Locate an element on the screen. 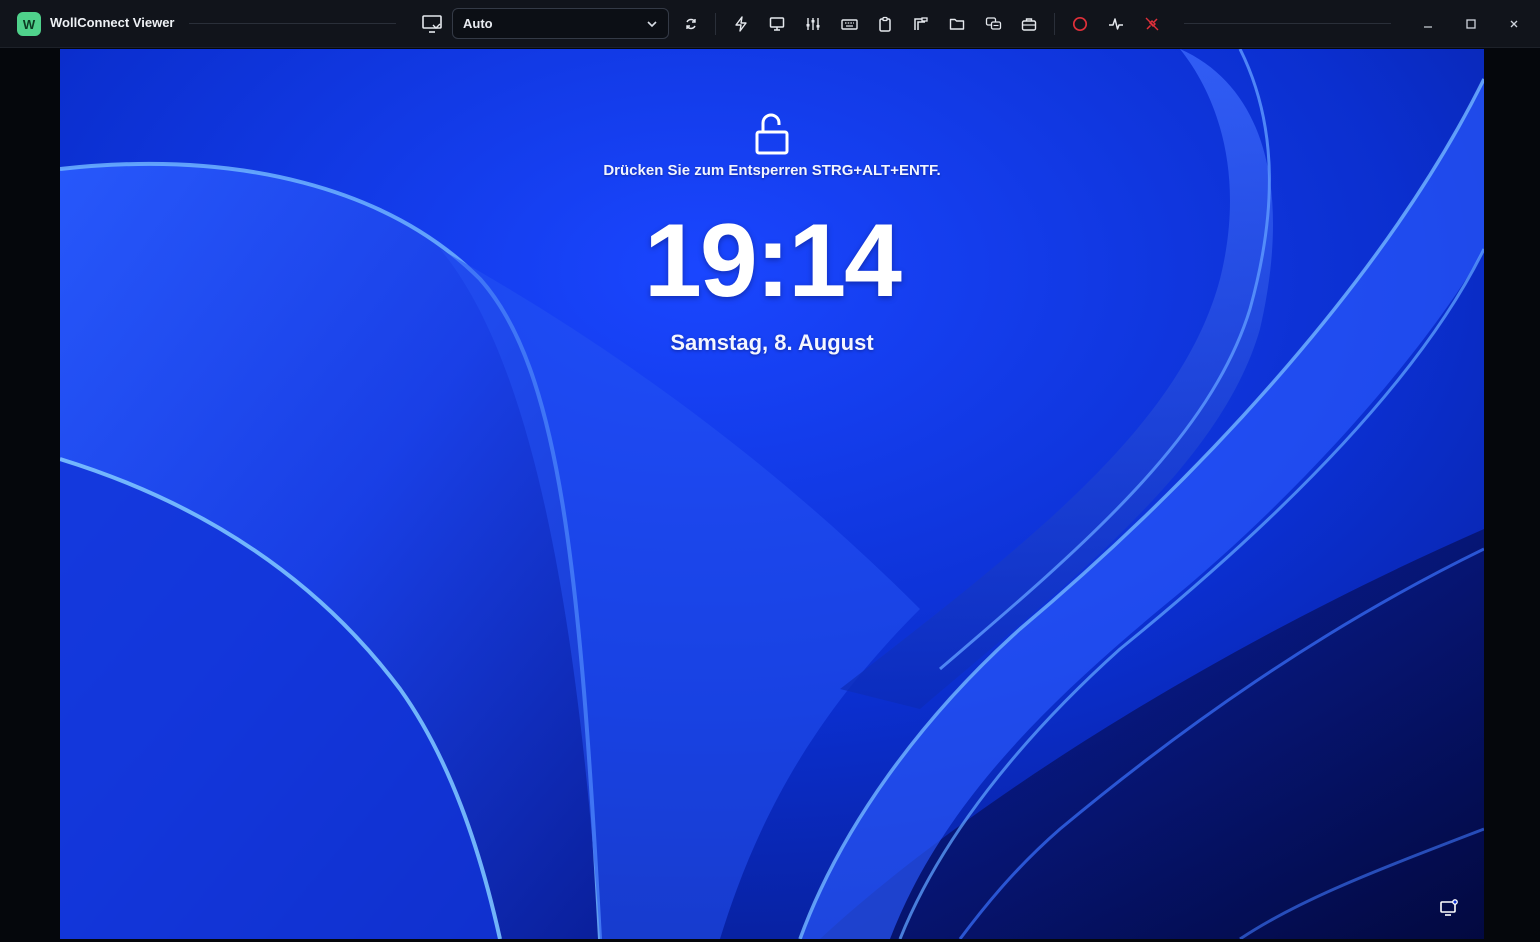 Image resolution: width=1540 pixels, height=942 pixels. keyboard-icon is located at coordinates (849, 24).